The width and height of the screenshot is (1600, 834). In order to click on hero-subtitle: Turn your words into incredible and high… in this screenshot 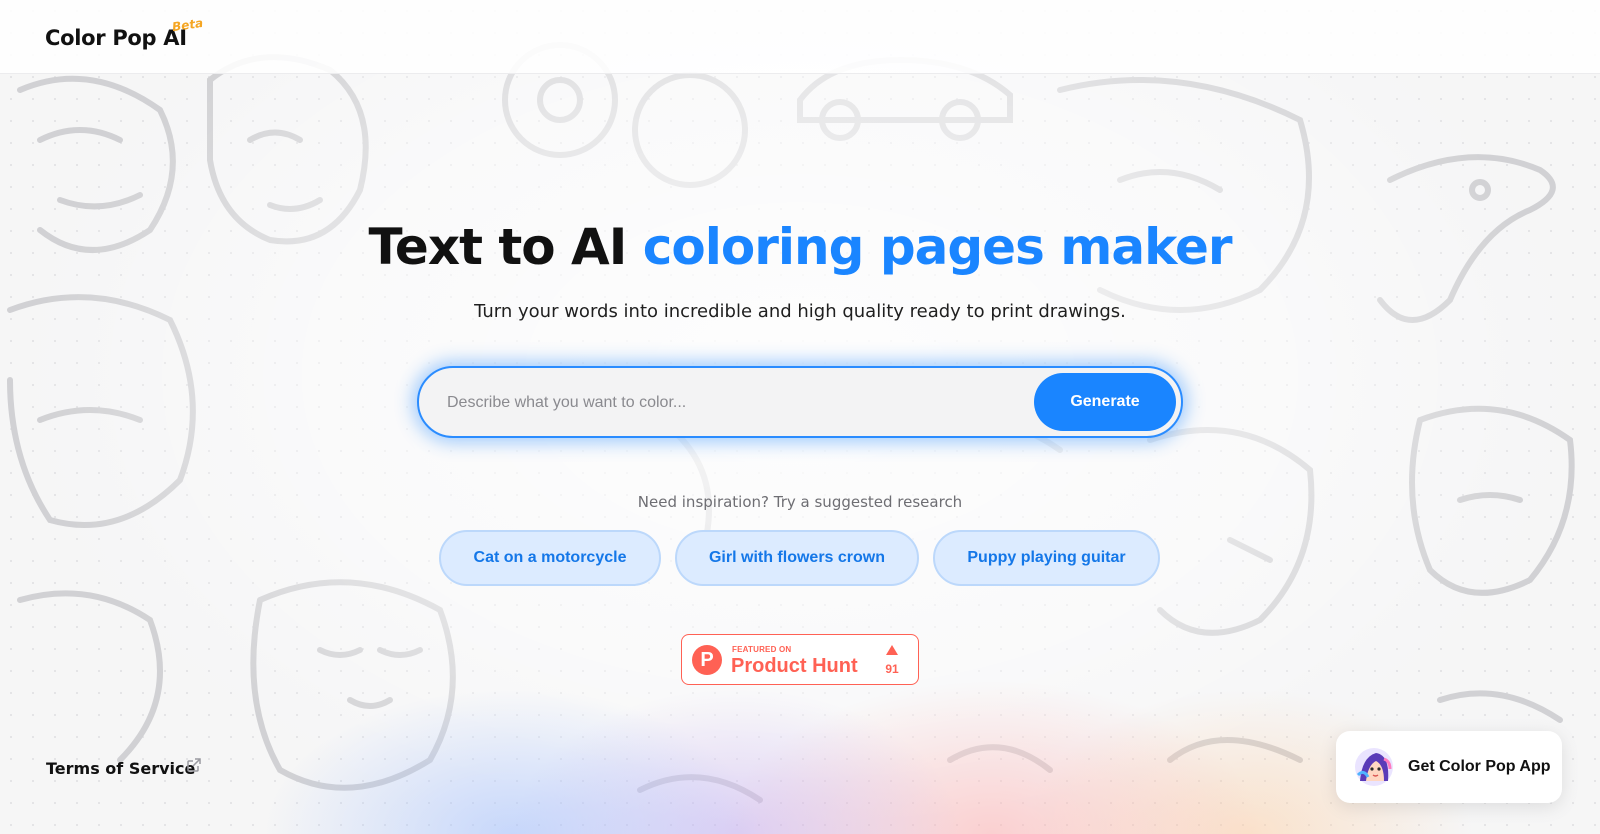, I will do `click(800, 311)`.